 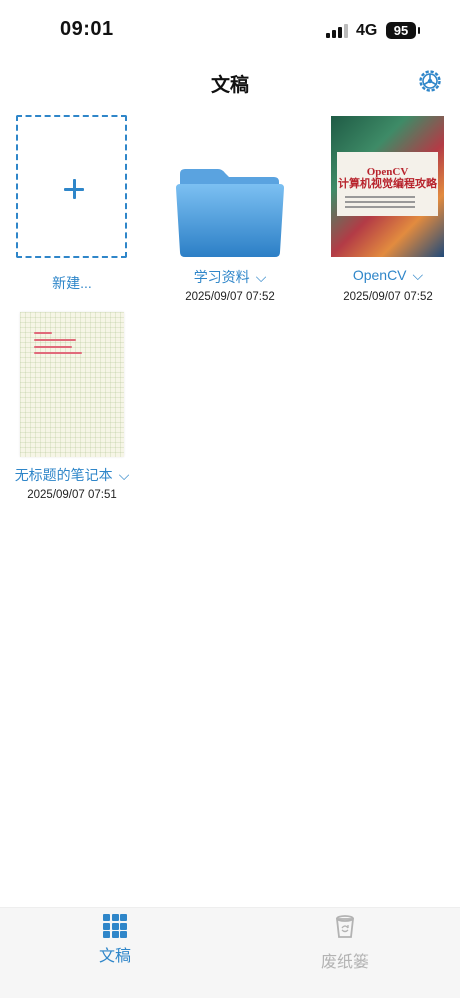 What do you see at coordinates (63, 475) in the screenshot?
I see `notebook-name: 无标题的笔记本` at bounding box center [63, 475].